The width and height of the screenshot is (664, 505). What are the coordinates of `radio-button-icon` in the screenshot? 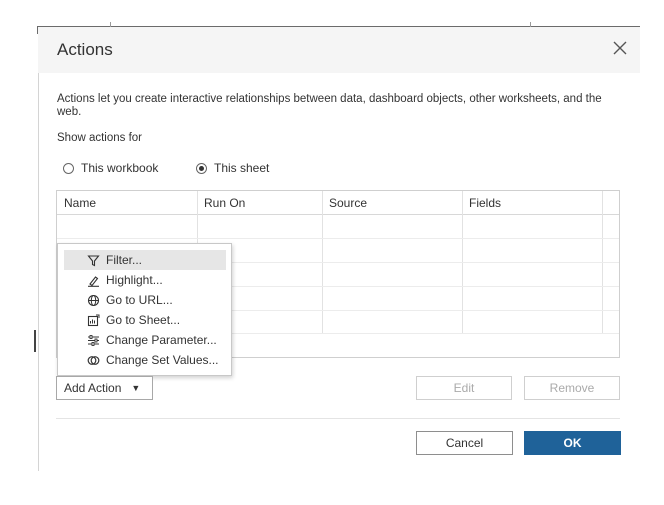 It's located at (68, 168).